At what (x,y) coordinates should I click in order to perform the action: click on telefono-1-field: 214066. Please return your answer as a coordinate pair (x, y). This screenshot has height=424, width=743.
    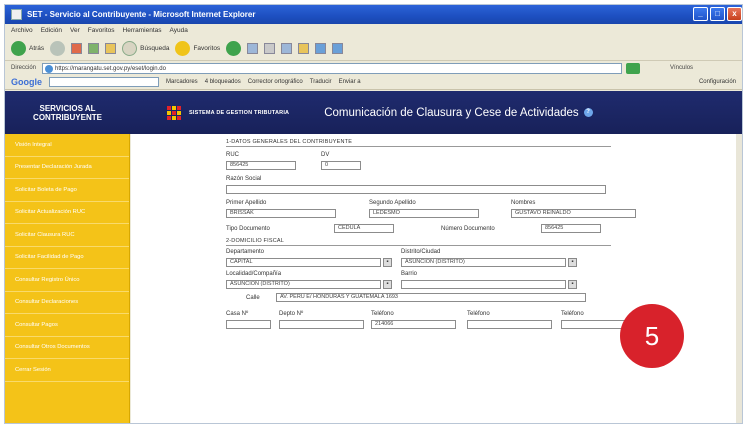
    Looking at the image, I should click on (413, 324).